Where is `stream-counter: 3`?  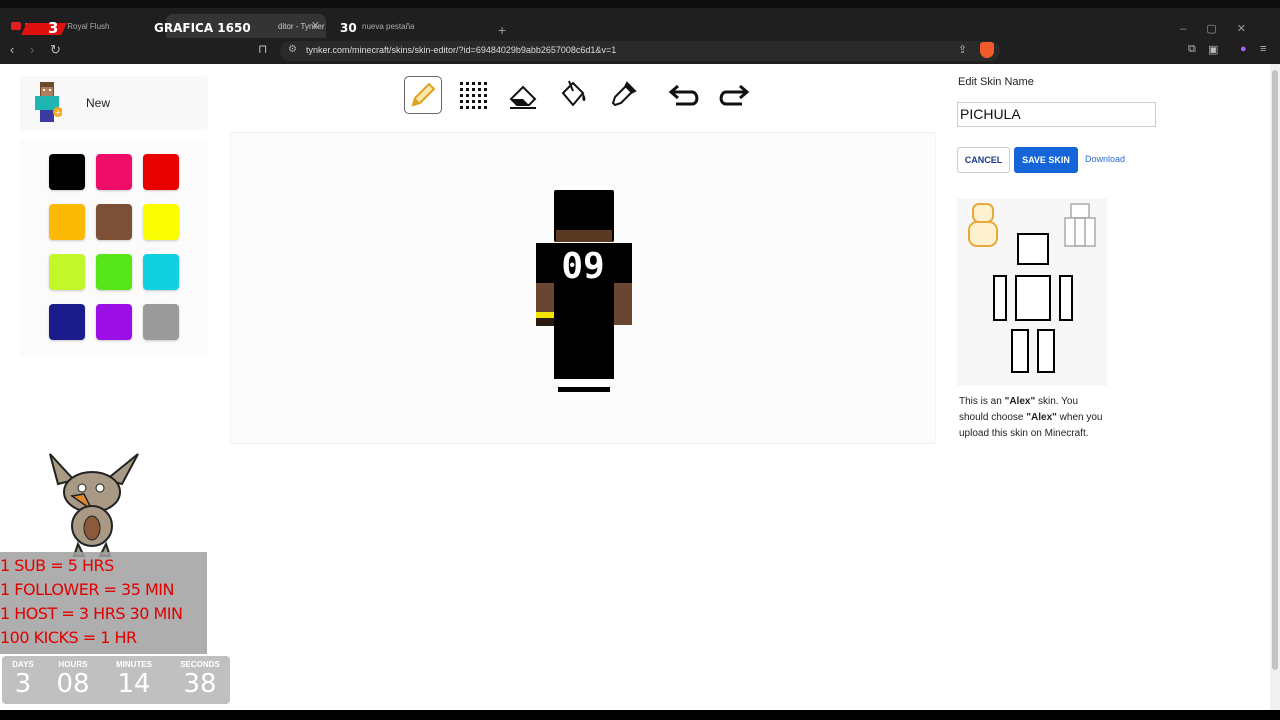
stream-counter: 3 is located at coordinates (53, 28).